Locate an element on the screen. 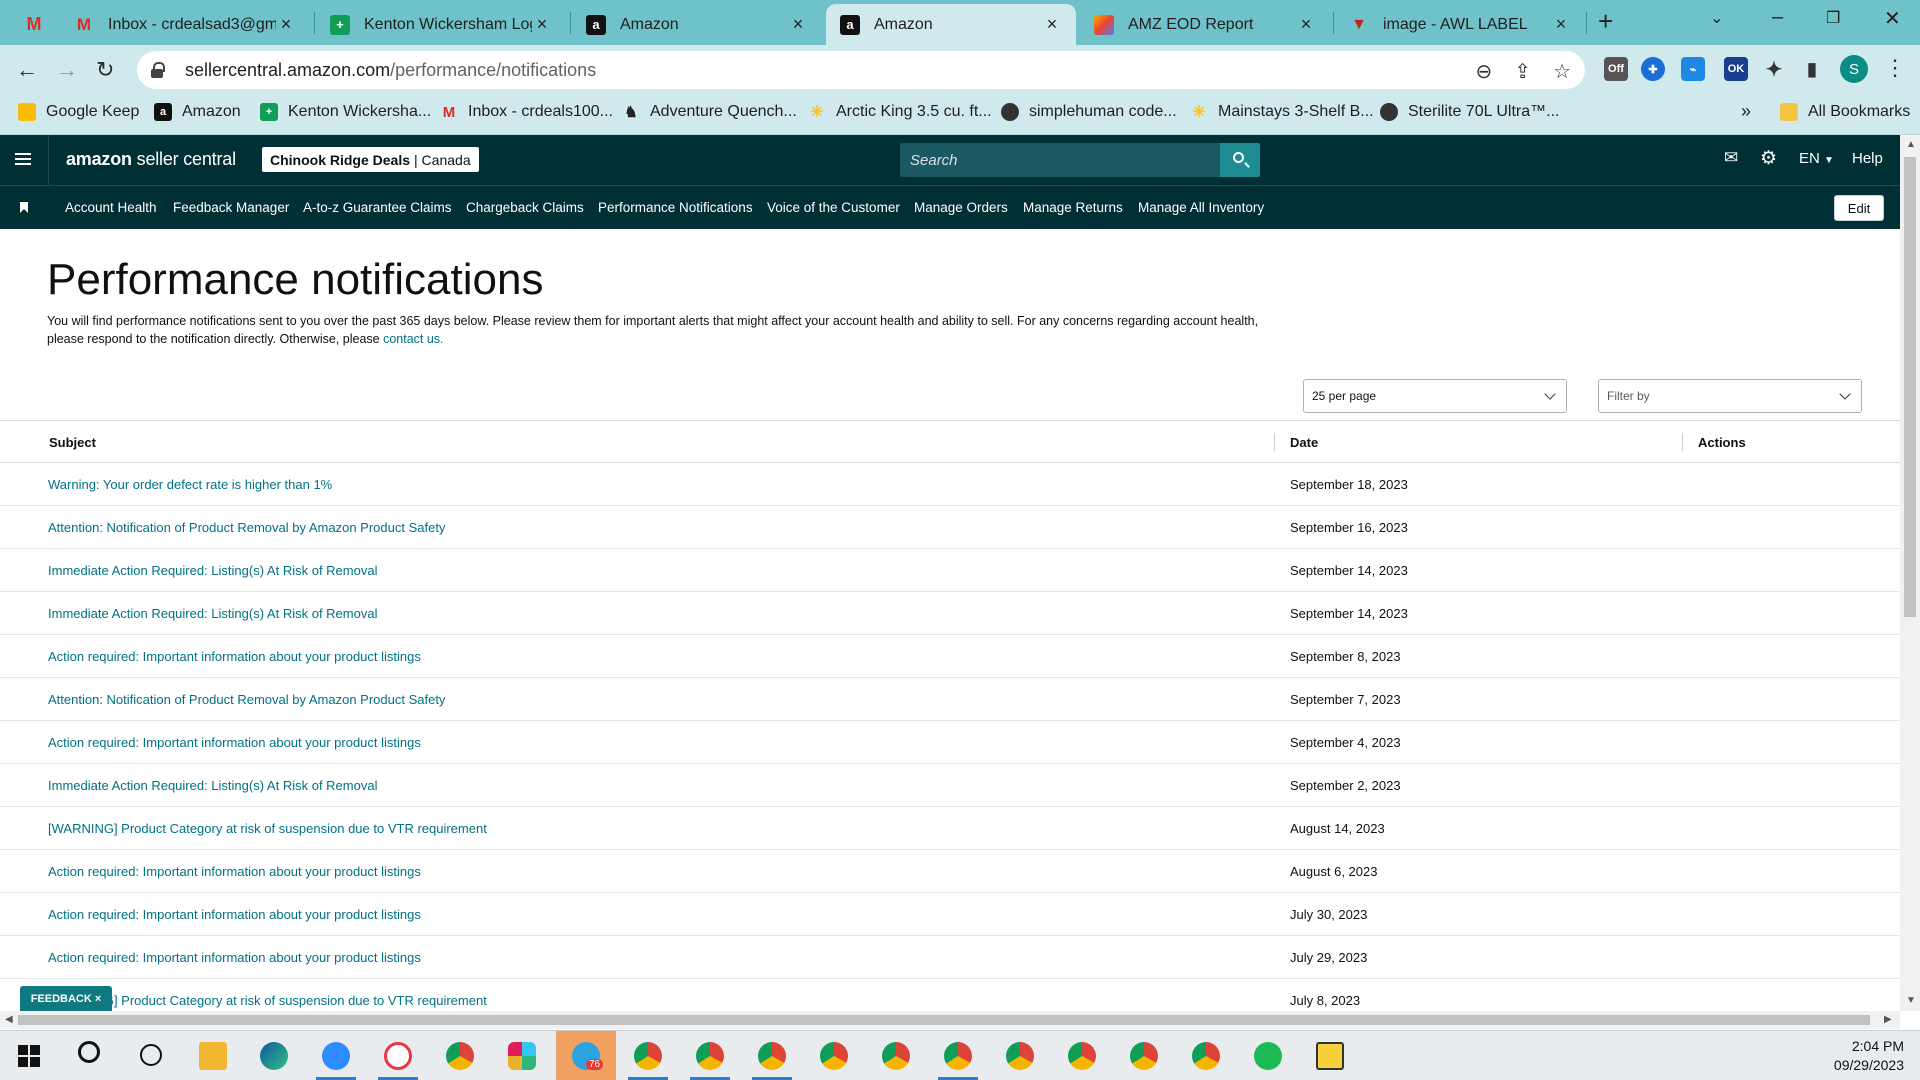 The width and height of the screenshot is (1920, 1080). per-page-select: 25 per page is located at coordinates (1435, 396).